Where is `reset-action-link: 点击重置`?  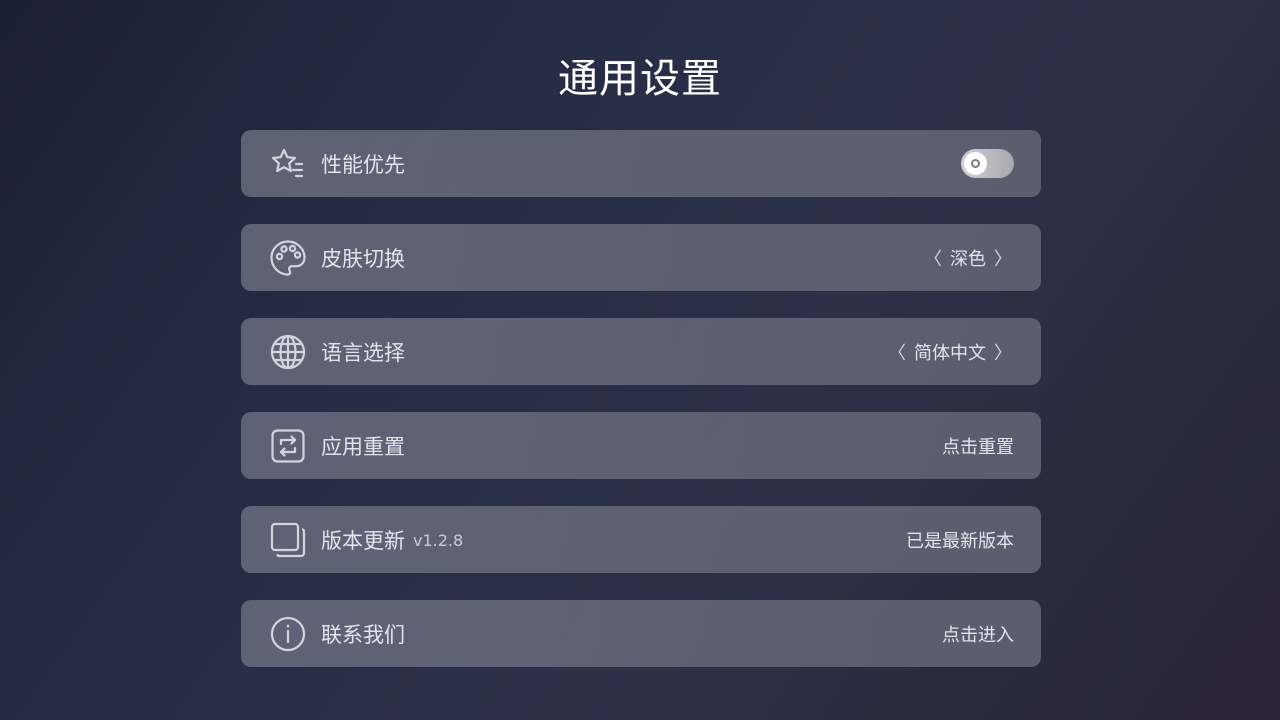 reset-action-link: 点击重置 is located at coordinates (978, 446).